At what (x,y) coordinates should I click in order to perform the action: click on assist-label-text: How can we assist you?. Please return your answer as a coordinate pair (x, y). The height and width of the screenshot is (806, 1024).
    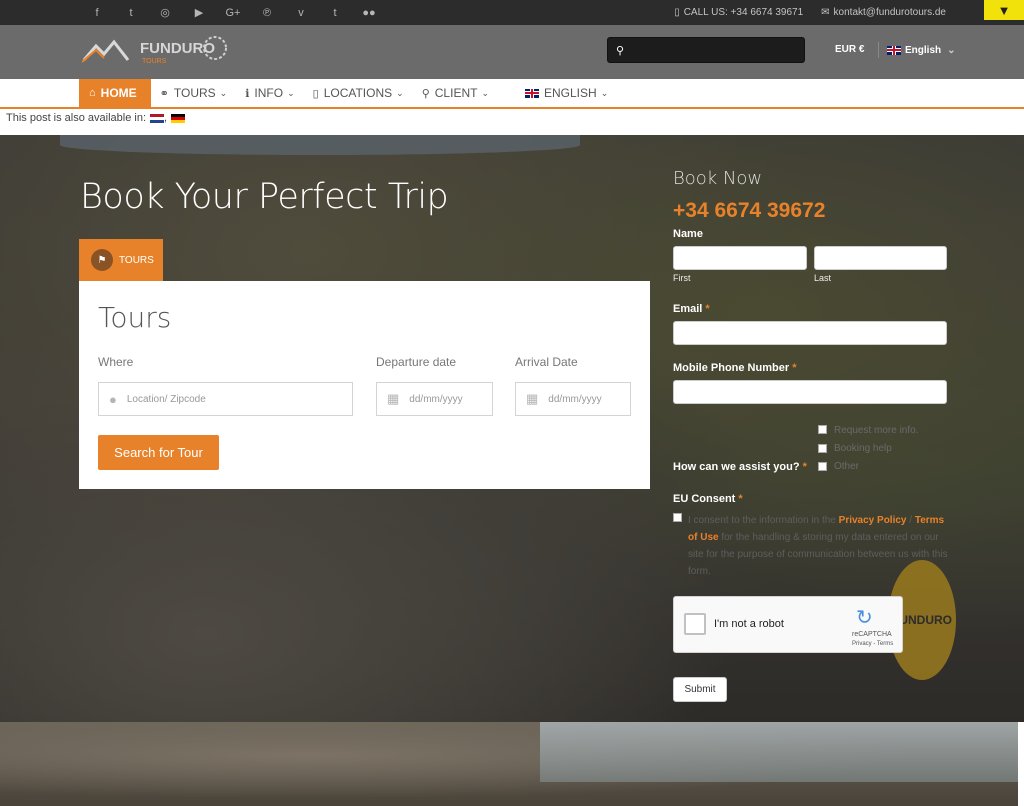
    Looking at the image, I should click on (736, 467).